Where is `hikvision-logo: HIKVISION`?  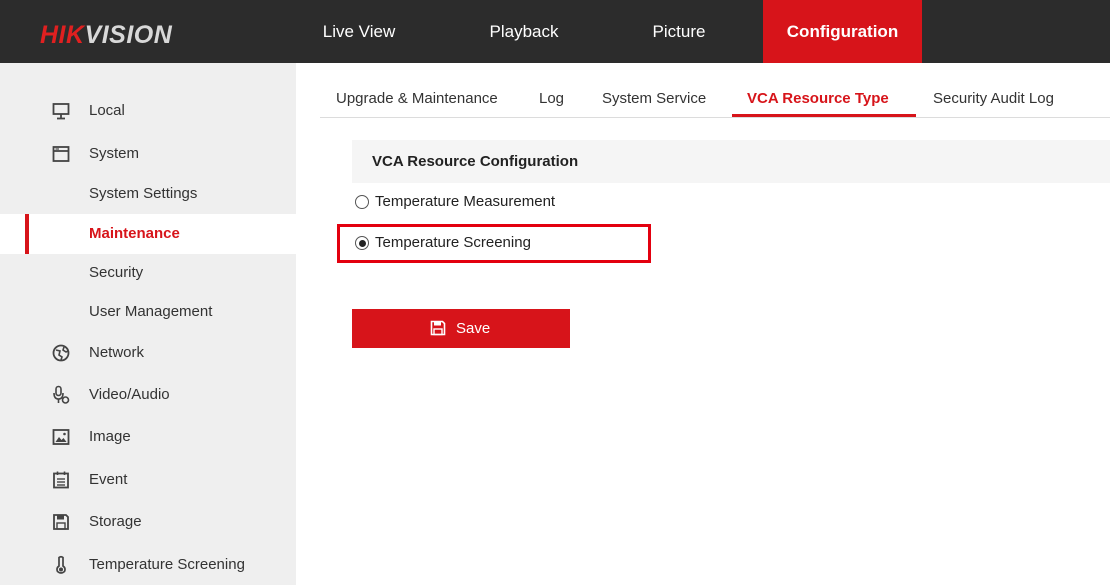
hikvision-logo: HIKVISION is located at coordinates (106, 35).